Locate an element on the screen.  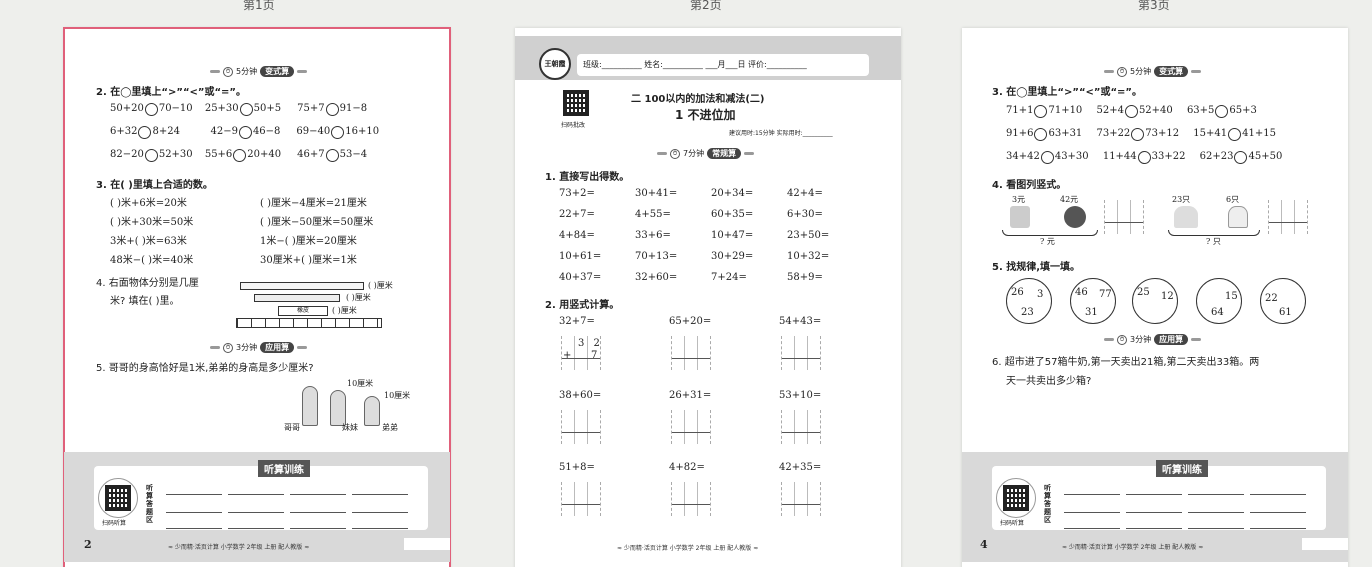
fill-row: ( )米+30米=50米( )厘米−50厘米=50厘米 is located at coordinates (242, 222).